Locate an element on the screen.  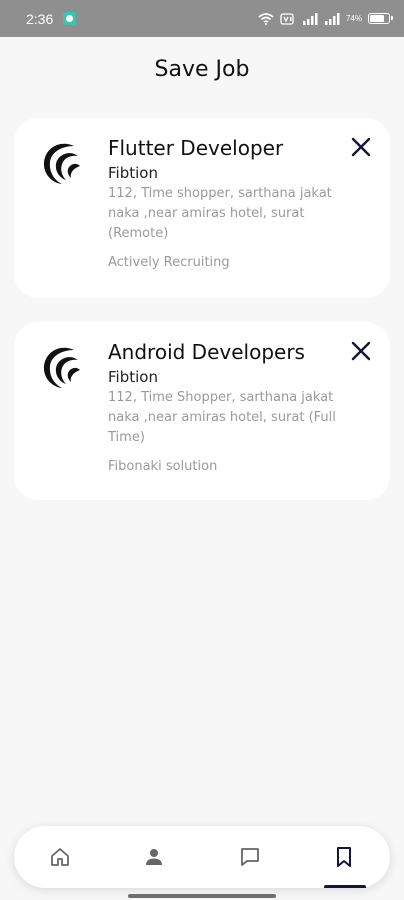
bookmark-icon is located at coordinates (344, 857).